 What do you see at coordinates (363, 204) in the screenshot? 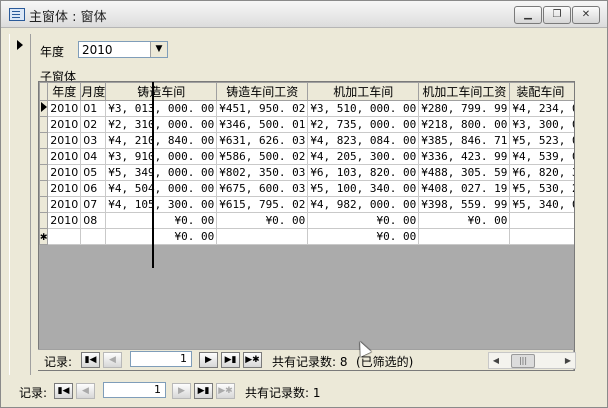
I see `grid-cell: ¥4, 982, 000. 00` at bounding box center [363, 204].